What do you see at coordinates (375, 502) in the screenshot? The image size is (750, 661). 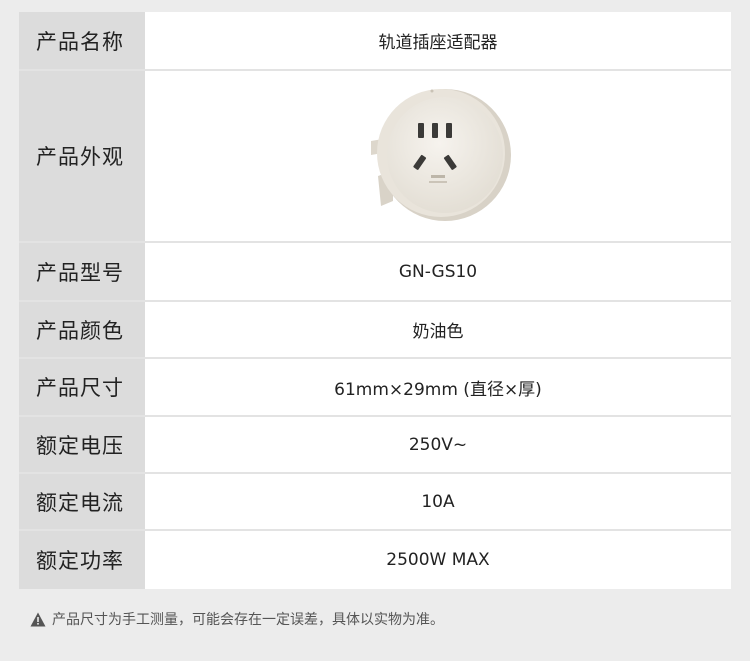 I see `spec-row-current: 额定电流 10A` at bounding box center [375, 502].